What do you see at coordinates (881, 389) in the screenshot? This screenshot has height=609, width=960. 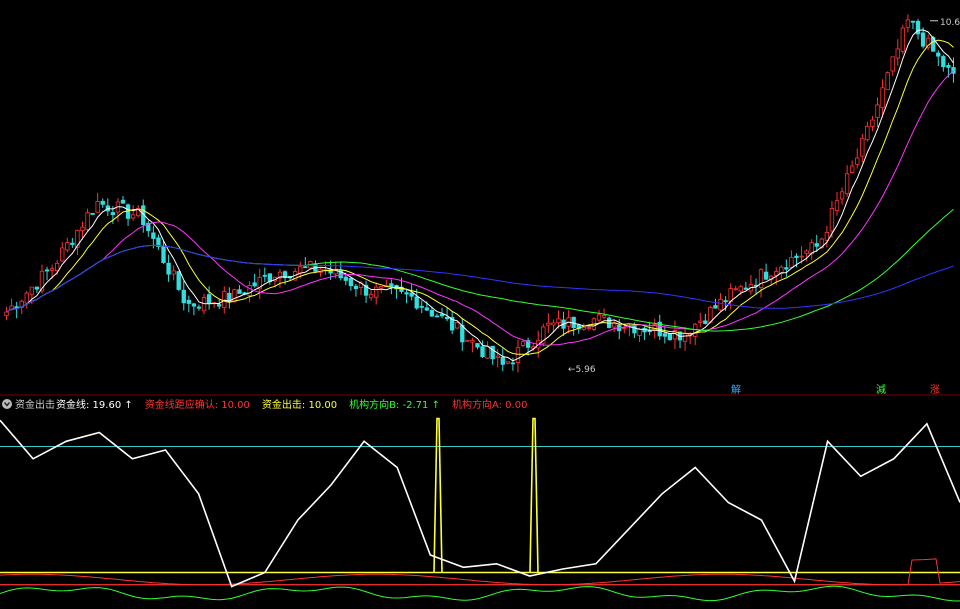 I see `signal-label: 減` at bounding box center [881, 389].